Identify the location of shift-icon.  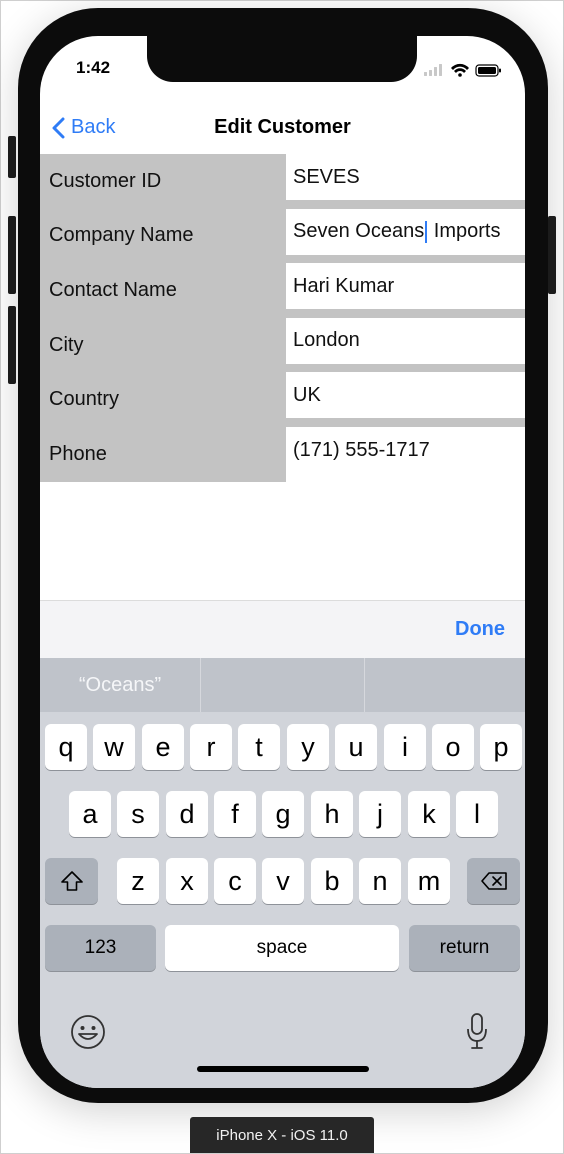
(71, 881).